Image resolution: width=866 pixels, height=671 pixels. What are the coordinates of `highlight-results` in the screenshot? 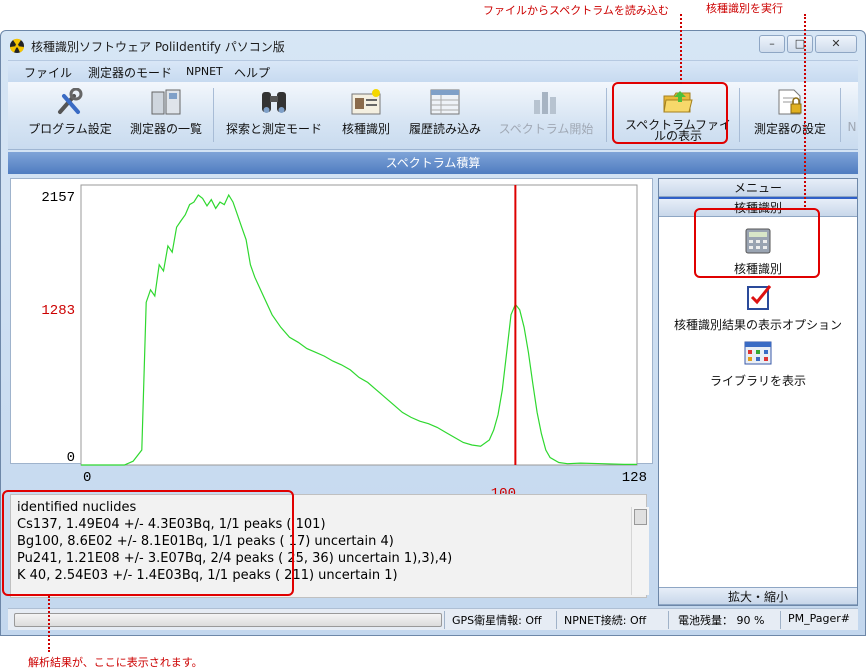 It's located at (148, 543).